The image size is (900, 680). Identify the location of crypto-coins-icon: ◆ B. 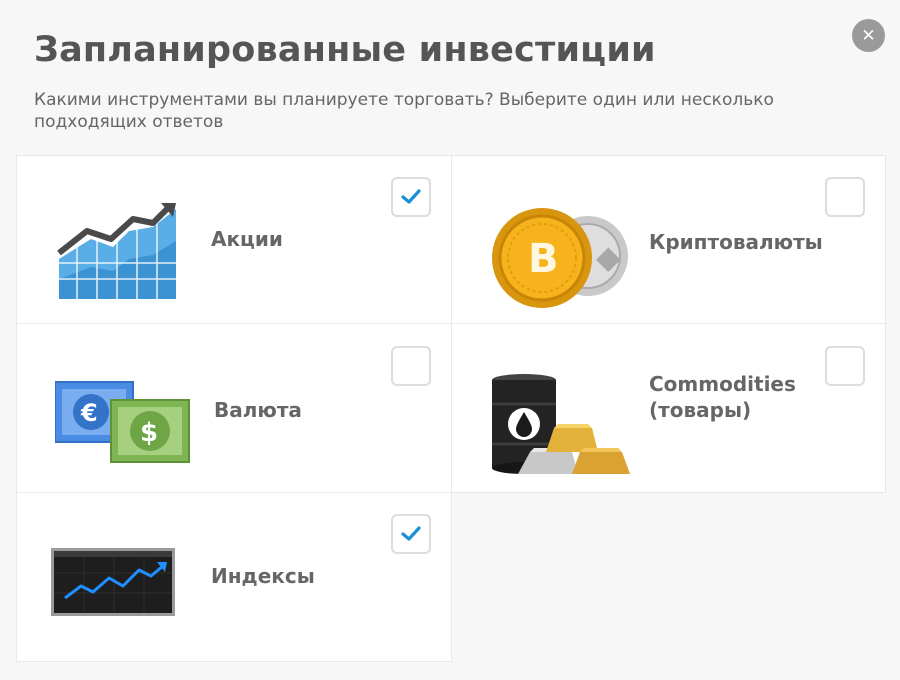
(560, 258).